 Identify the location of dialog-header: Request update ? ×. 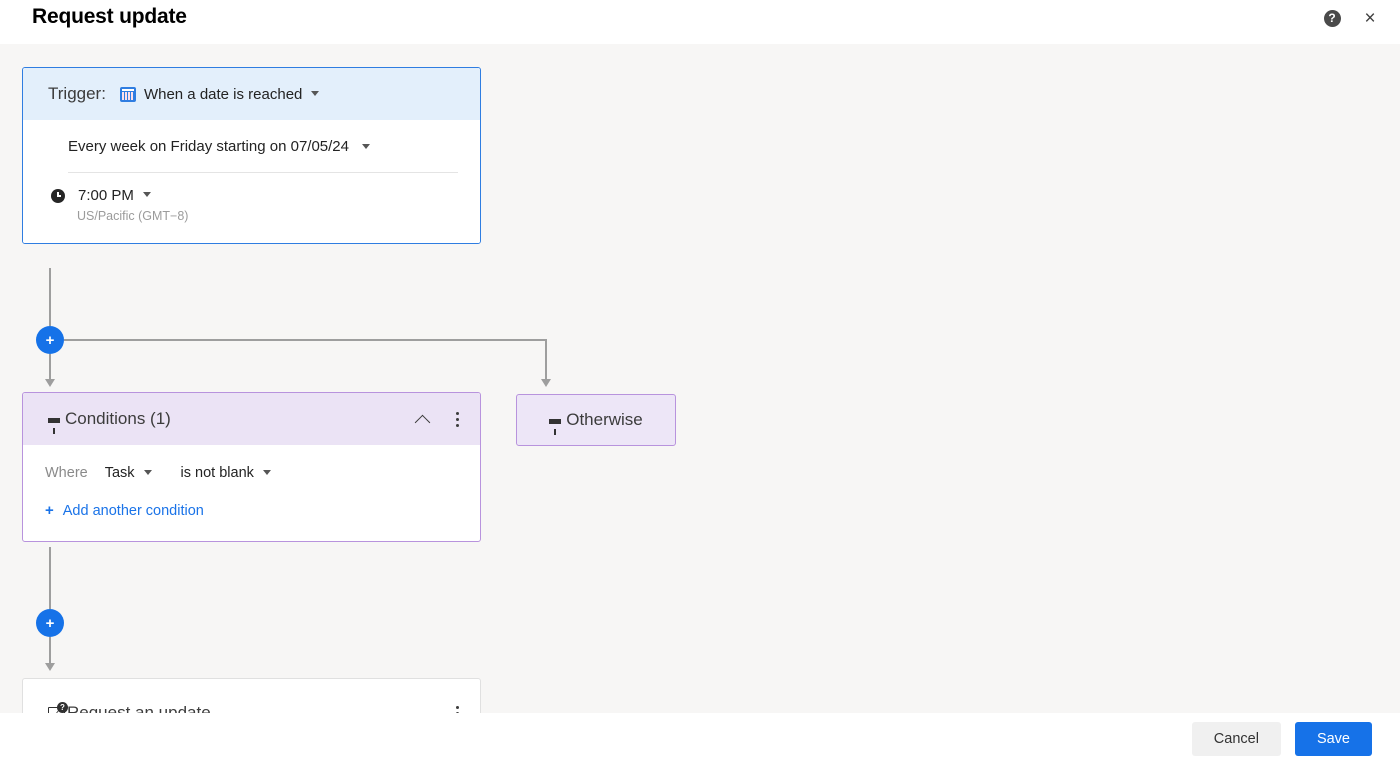
(700, 22).